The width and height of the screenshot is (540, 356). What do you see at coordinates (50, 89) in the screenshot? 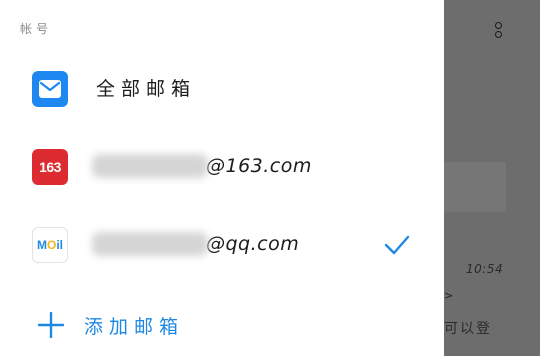
I see `mail-envelope-icon` at bounding box center [50, 89].